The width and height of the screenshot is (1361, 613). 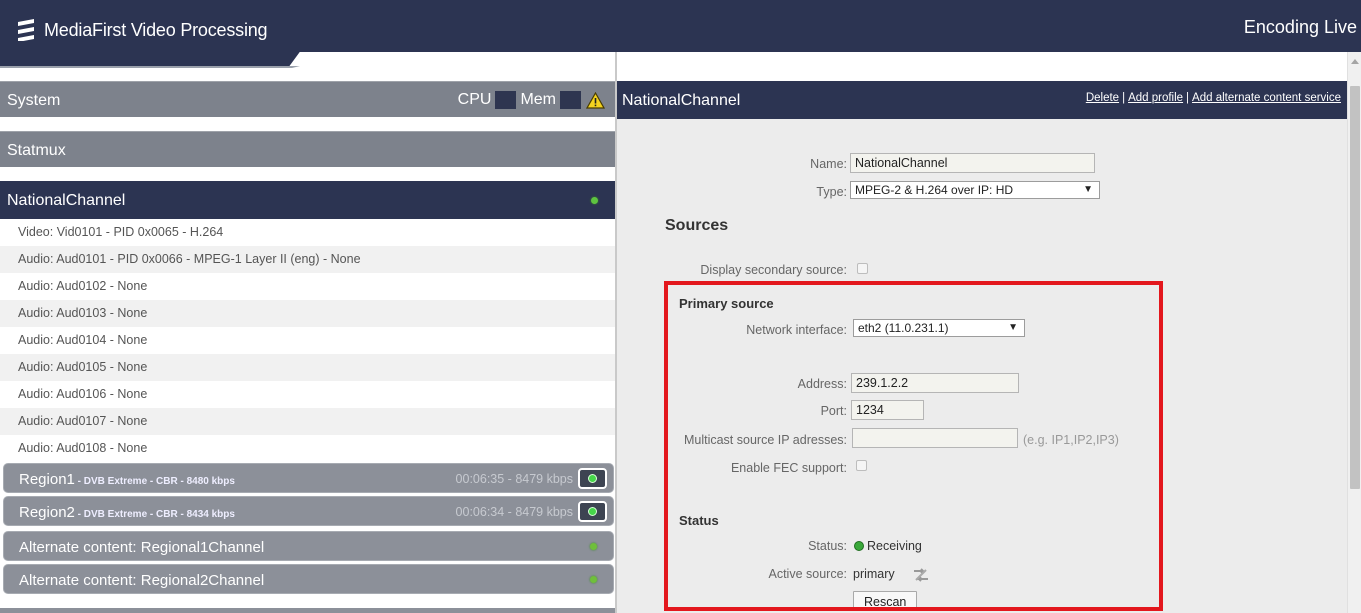 I want to click on left-panel-bottom-edge, so click(x=307, y=610).